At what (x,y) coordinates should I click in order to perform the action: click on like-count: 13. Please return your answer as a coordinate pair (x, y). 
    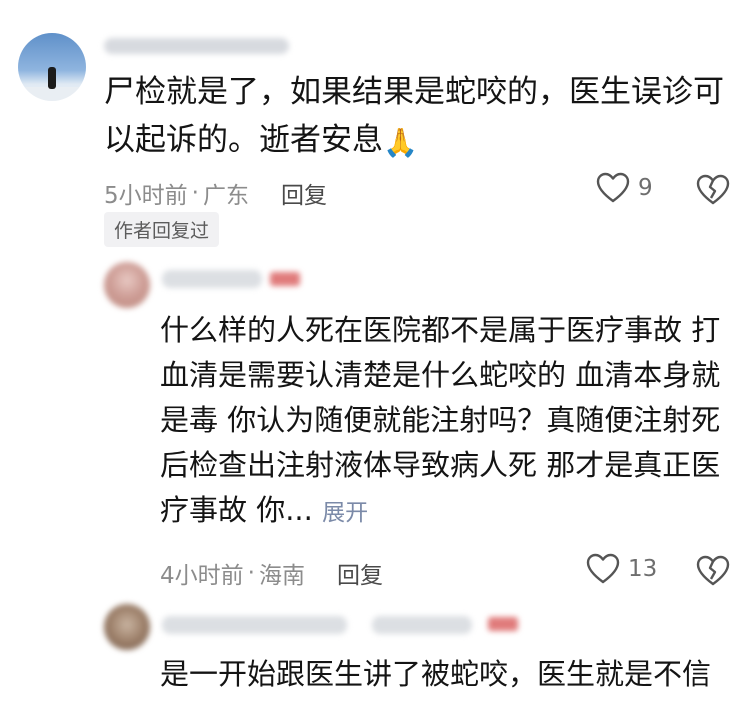
    Looking at the image, I should click on (643, 569).